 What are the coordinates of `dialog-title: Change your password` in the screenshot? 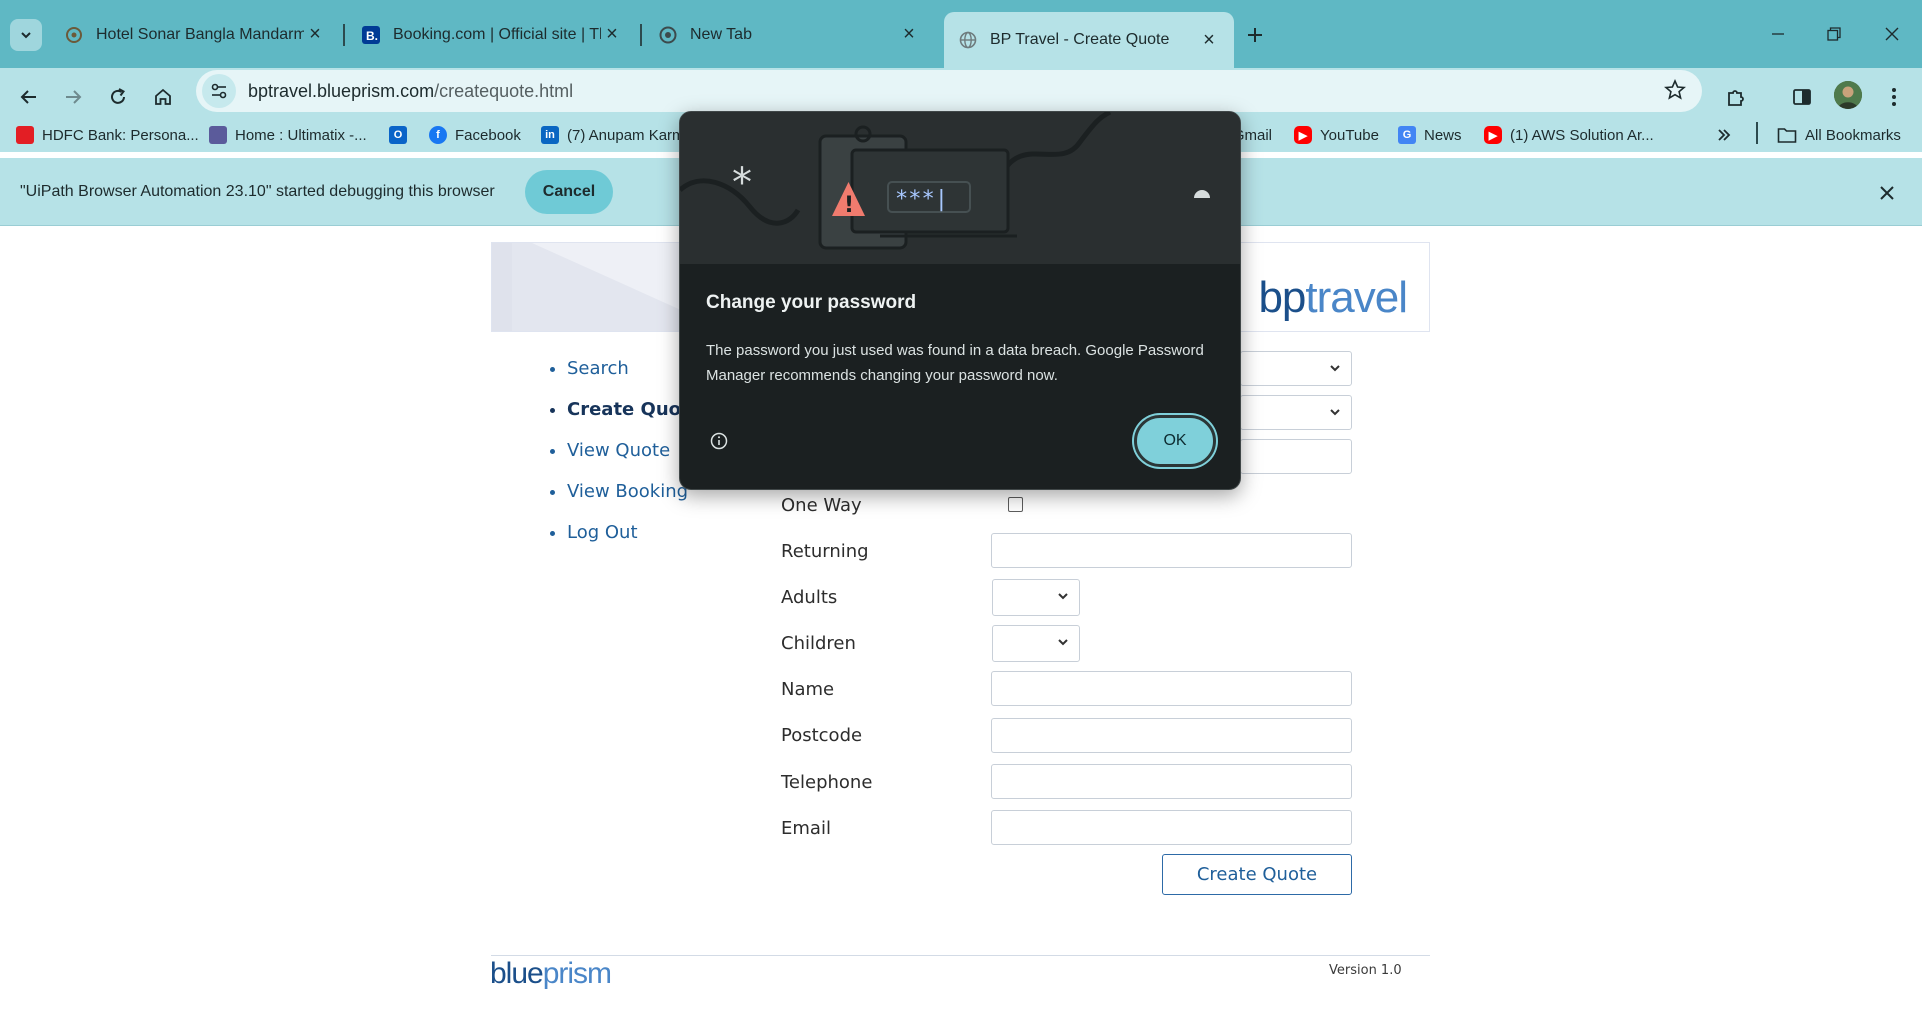 It's located at (811, 302).